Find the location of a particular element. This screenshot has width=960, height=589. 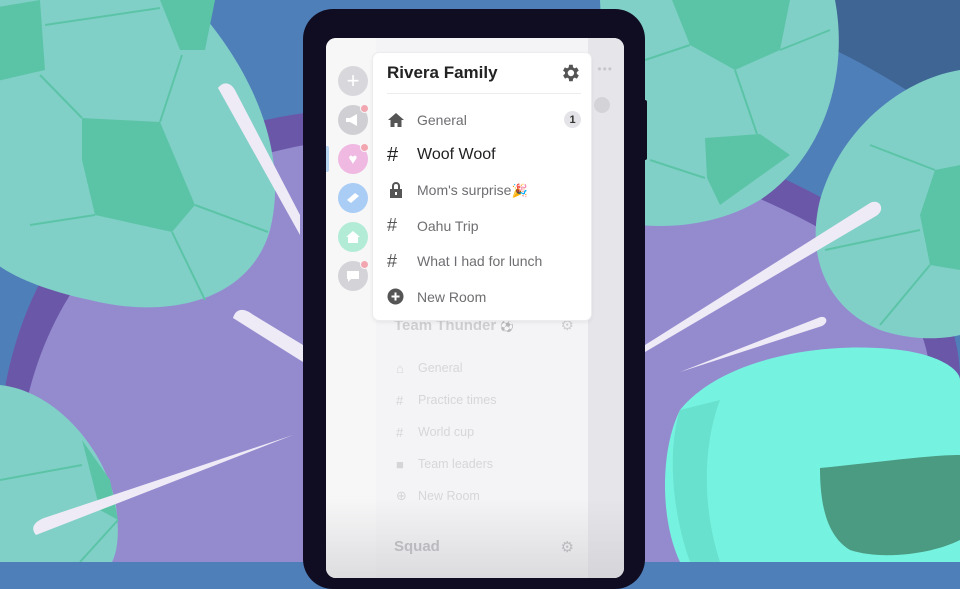

new-room-button: New Room is located at coordinates (482, 296).